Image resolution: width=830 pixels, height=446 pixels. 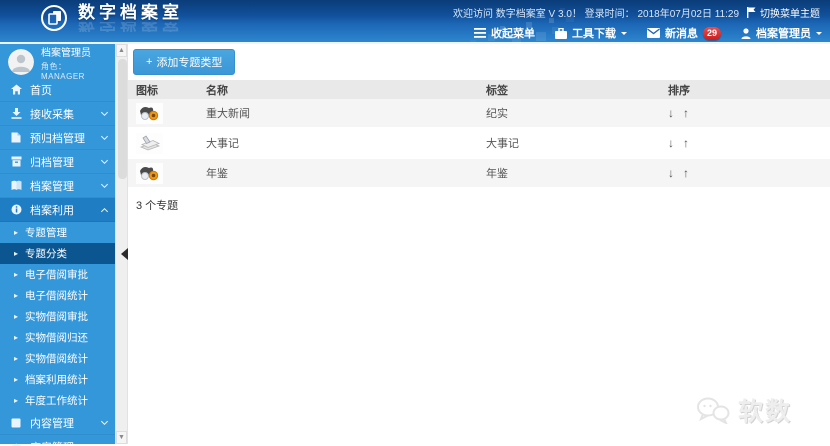 What do you see at coordinates (783, 12) in the screenshot?
I see `theme-switch-link: 切换菜单主题` at bounding box center [783, 12].